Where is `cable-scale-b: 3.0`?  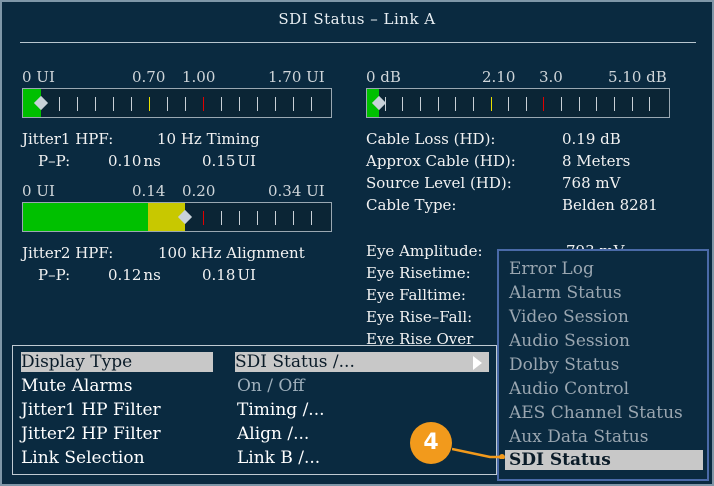
cable-scale-b: 3.0 is located at coordinates (551, 77).